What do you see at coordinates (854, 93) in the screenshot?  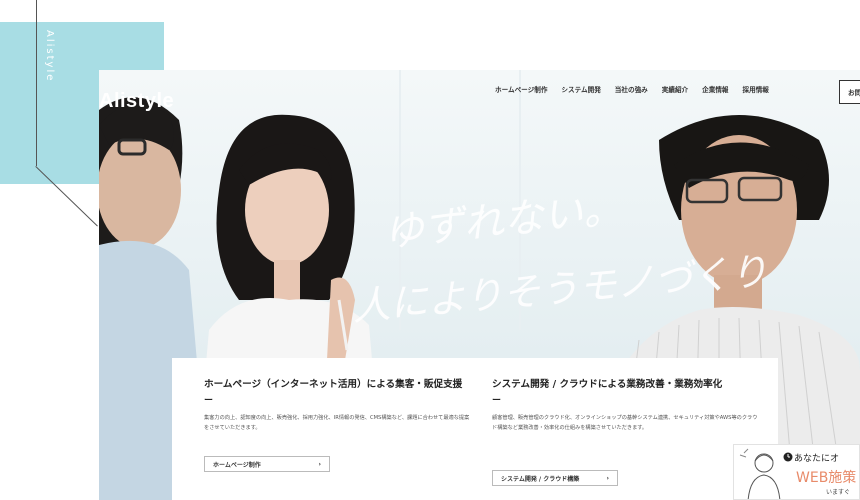 I see `contact-button-label: お問` at bounding box center [854, 93].